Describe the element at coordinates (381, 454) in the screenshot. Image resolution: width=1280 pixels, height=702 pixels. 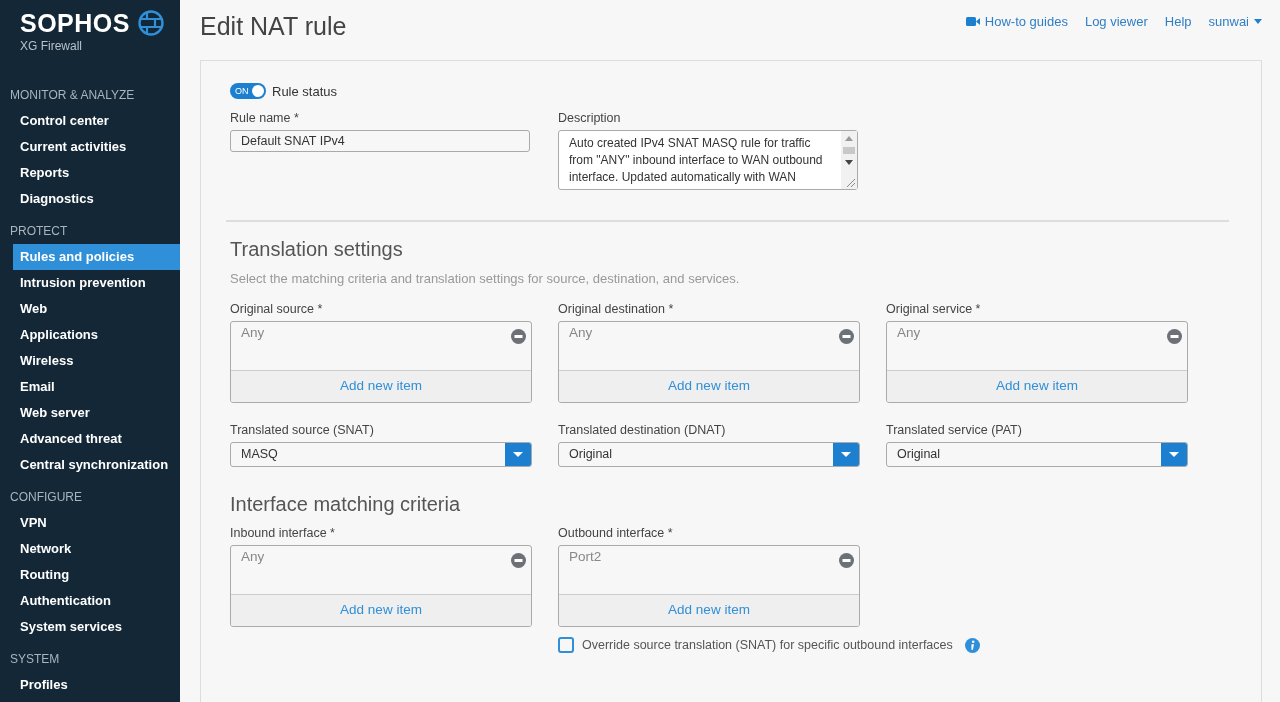
I see `dropdown: MASQ` at that location.